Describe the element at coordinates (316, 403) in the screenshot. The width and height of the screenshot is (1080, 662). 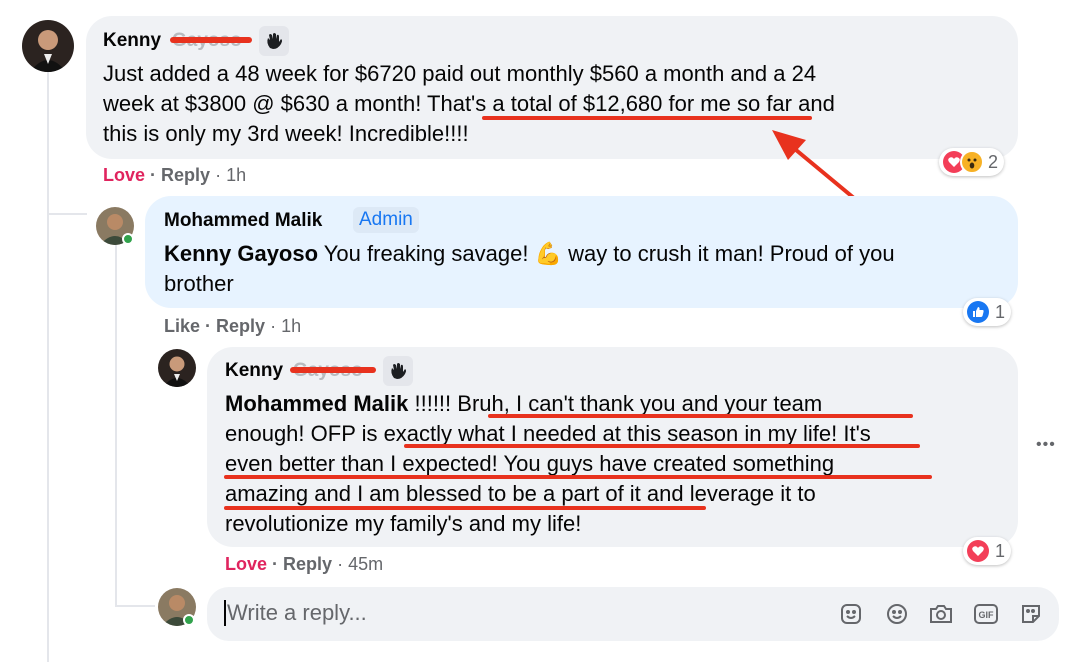
I see `mention-link: Mohammed Malik` at that location.